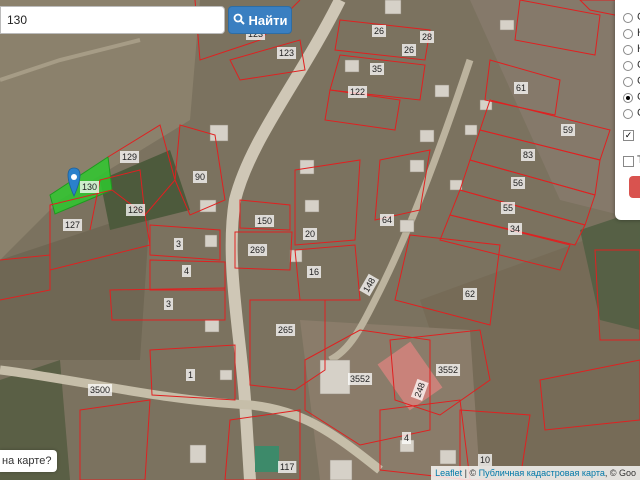 This screenshot has width=640, height=480. What do you see at coordinates (508, 208) in the screenshot?
I see `parcel-label: 55` at bounding box center [508, 208].